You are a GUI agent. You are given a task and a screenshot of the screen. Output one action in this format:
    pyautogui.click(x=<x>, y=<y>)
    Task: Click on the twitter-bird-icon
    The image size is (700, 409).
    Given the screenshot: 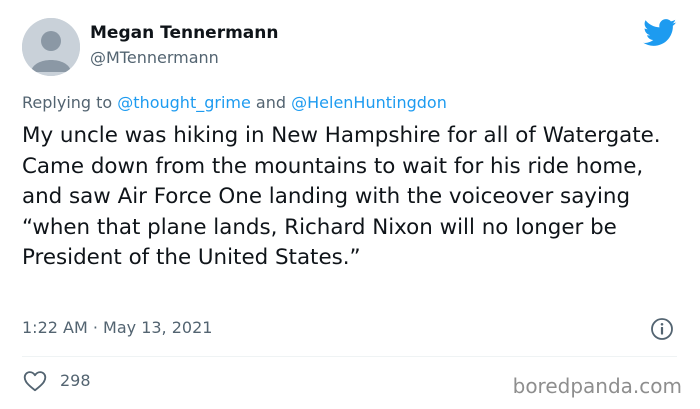 What is the action you would take?
    pyautogui.click(x=660, y=33)
    